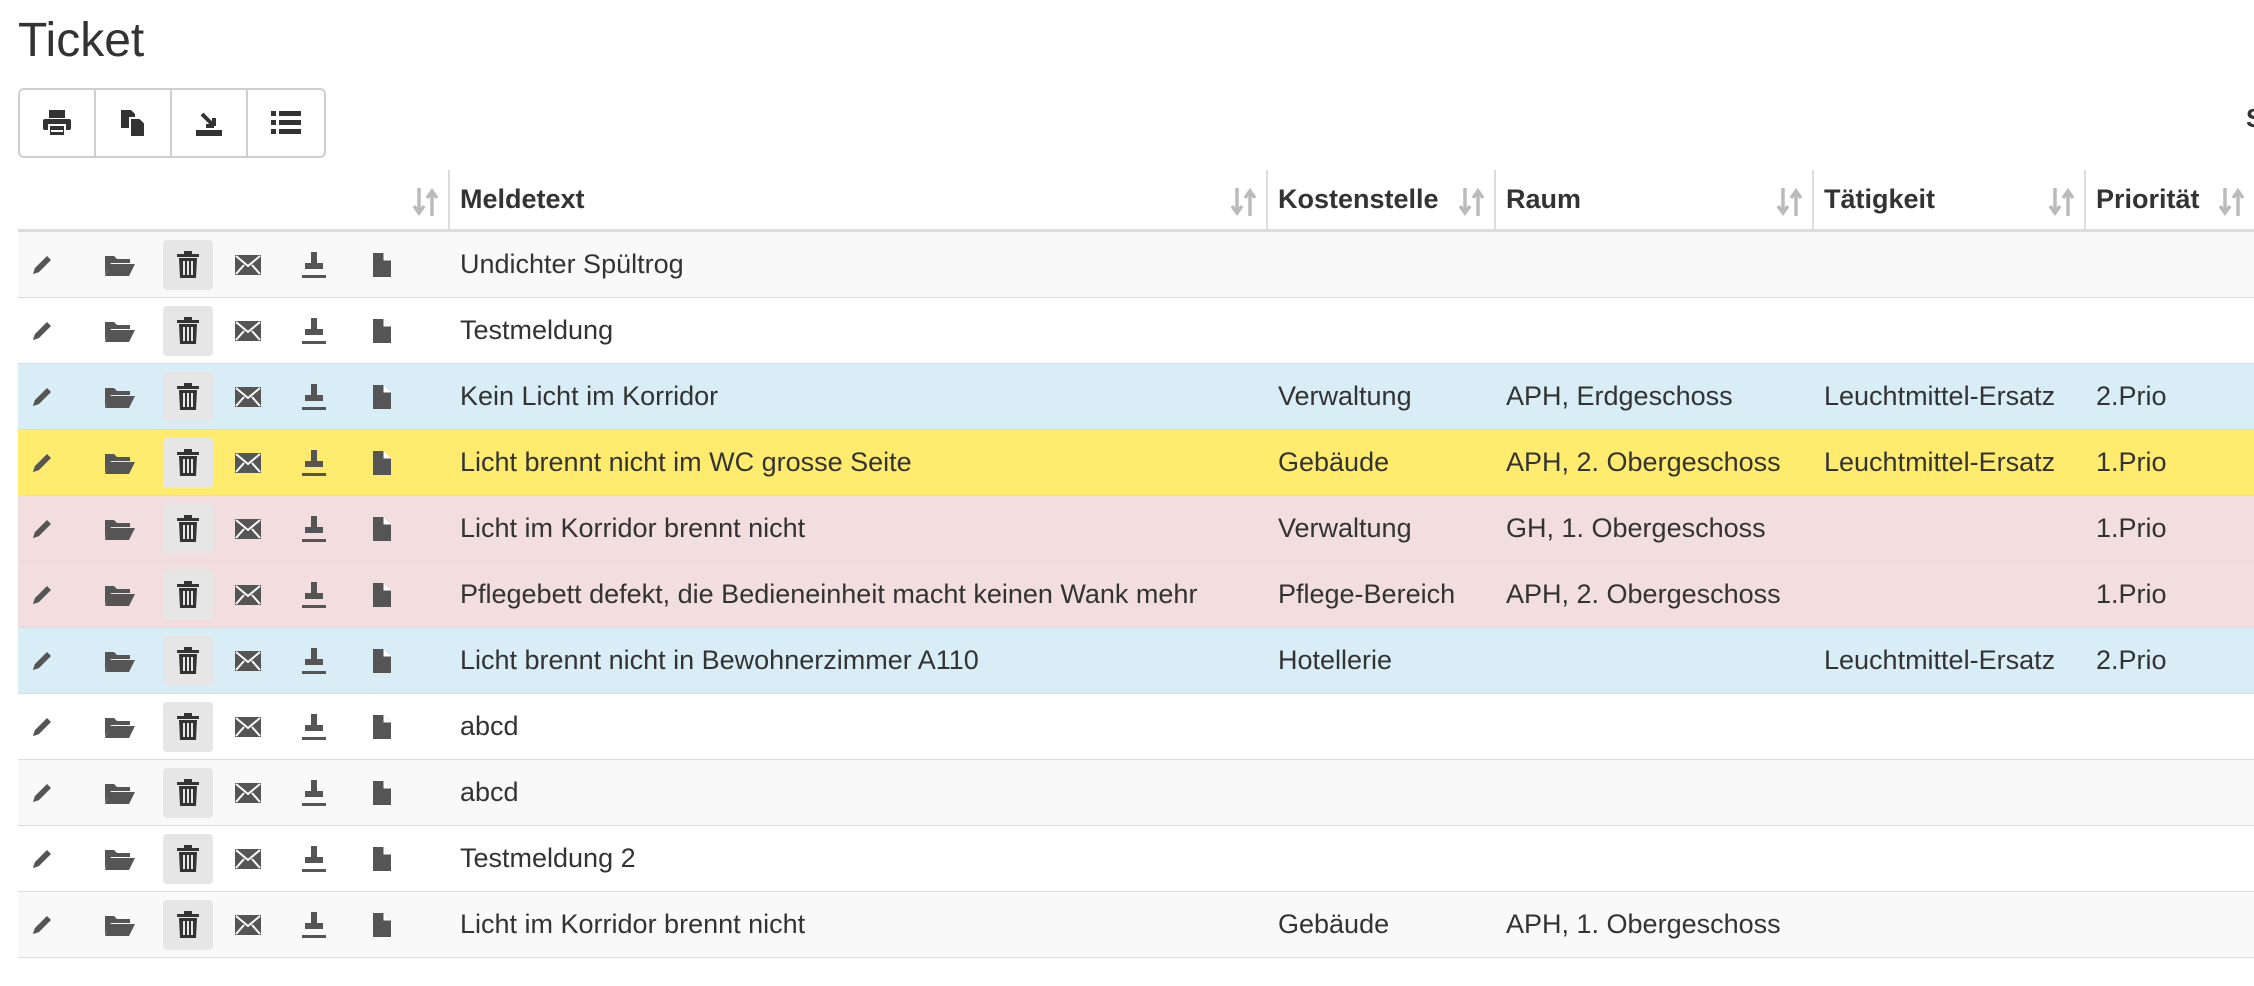 Image resolution: width=2254 pixels, height=986 pixels. What do you see at coordinates (2131, 594) in the screenshot?
I see `cell-prioritaet: 1.Prio` at bounding box center [2131, 594].